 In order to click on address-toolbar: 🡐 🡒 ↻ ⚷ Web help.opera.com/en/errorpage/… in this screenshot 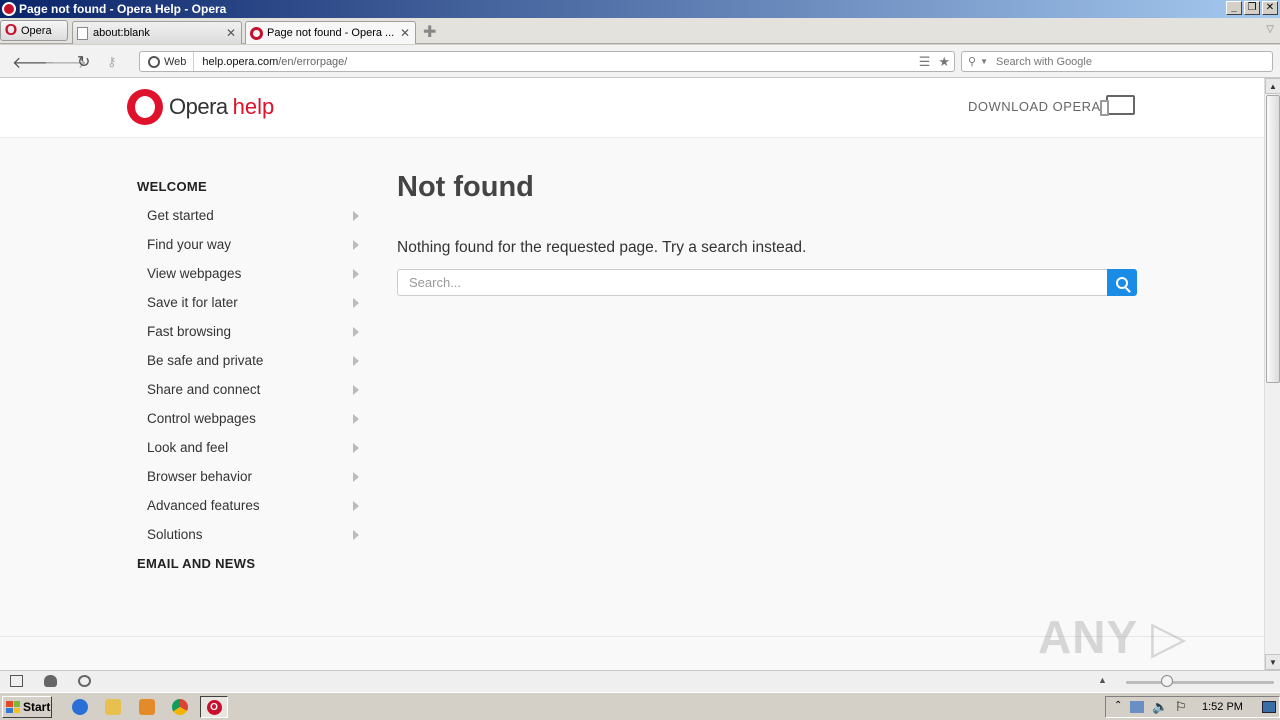, I will do `click(640, 61)`.